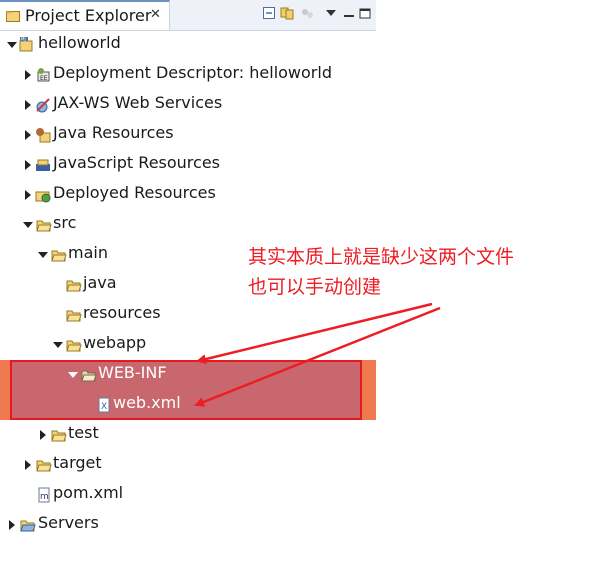 This screenshot has height=576, width=604. What do you see at coordinates (314, 333) in the screenshot?
I see `arrow-to-web-inf` at bounding box center [314, 333].